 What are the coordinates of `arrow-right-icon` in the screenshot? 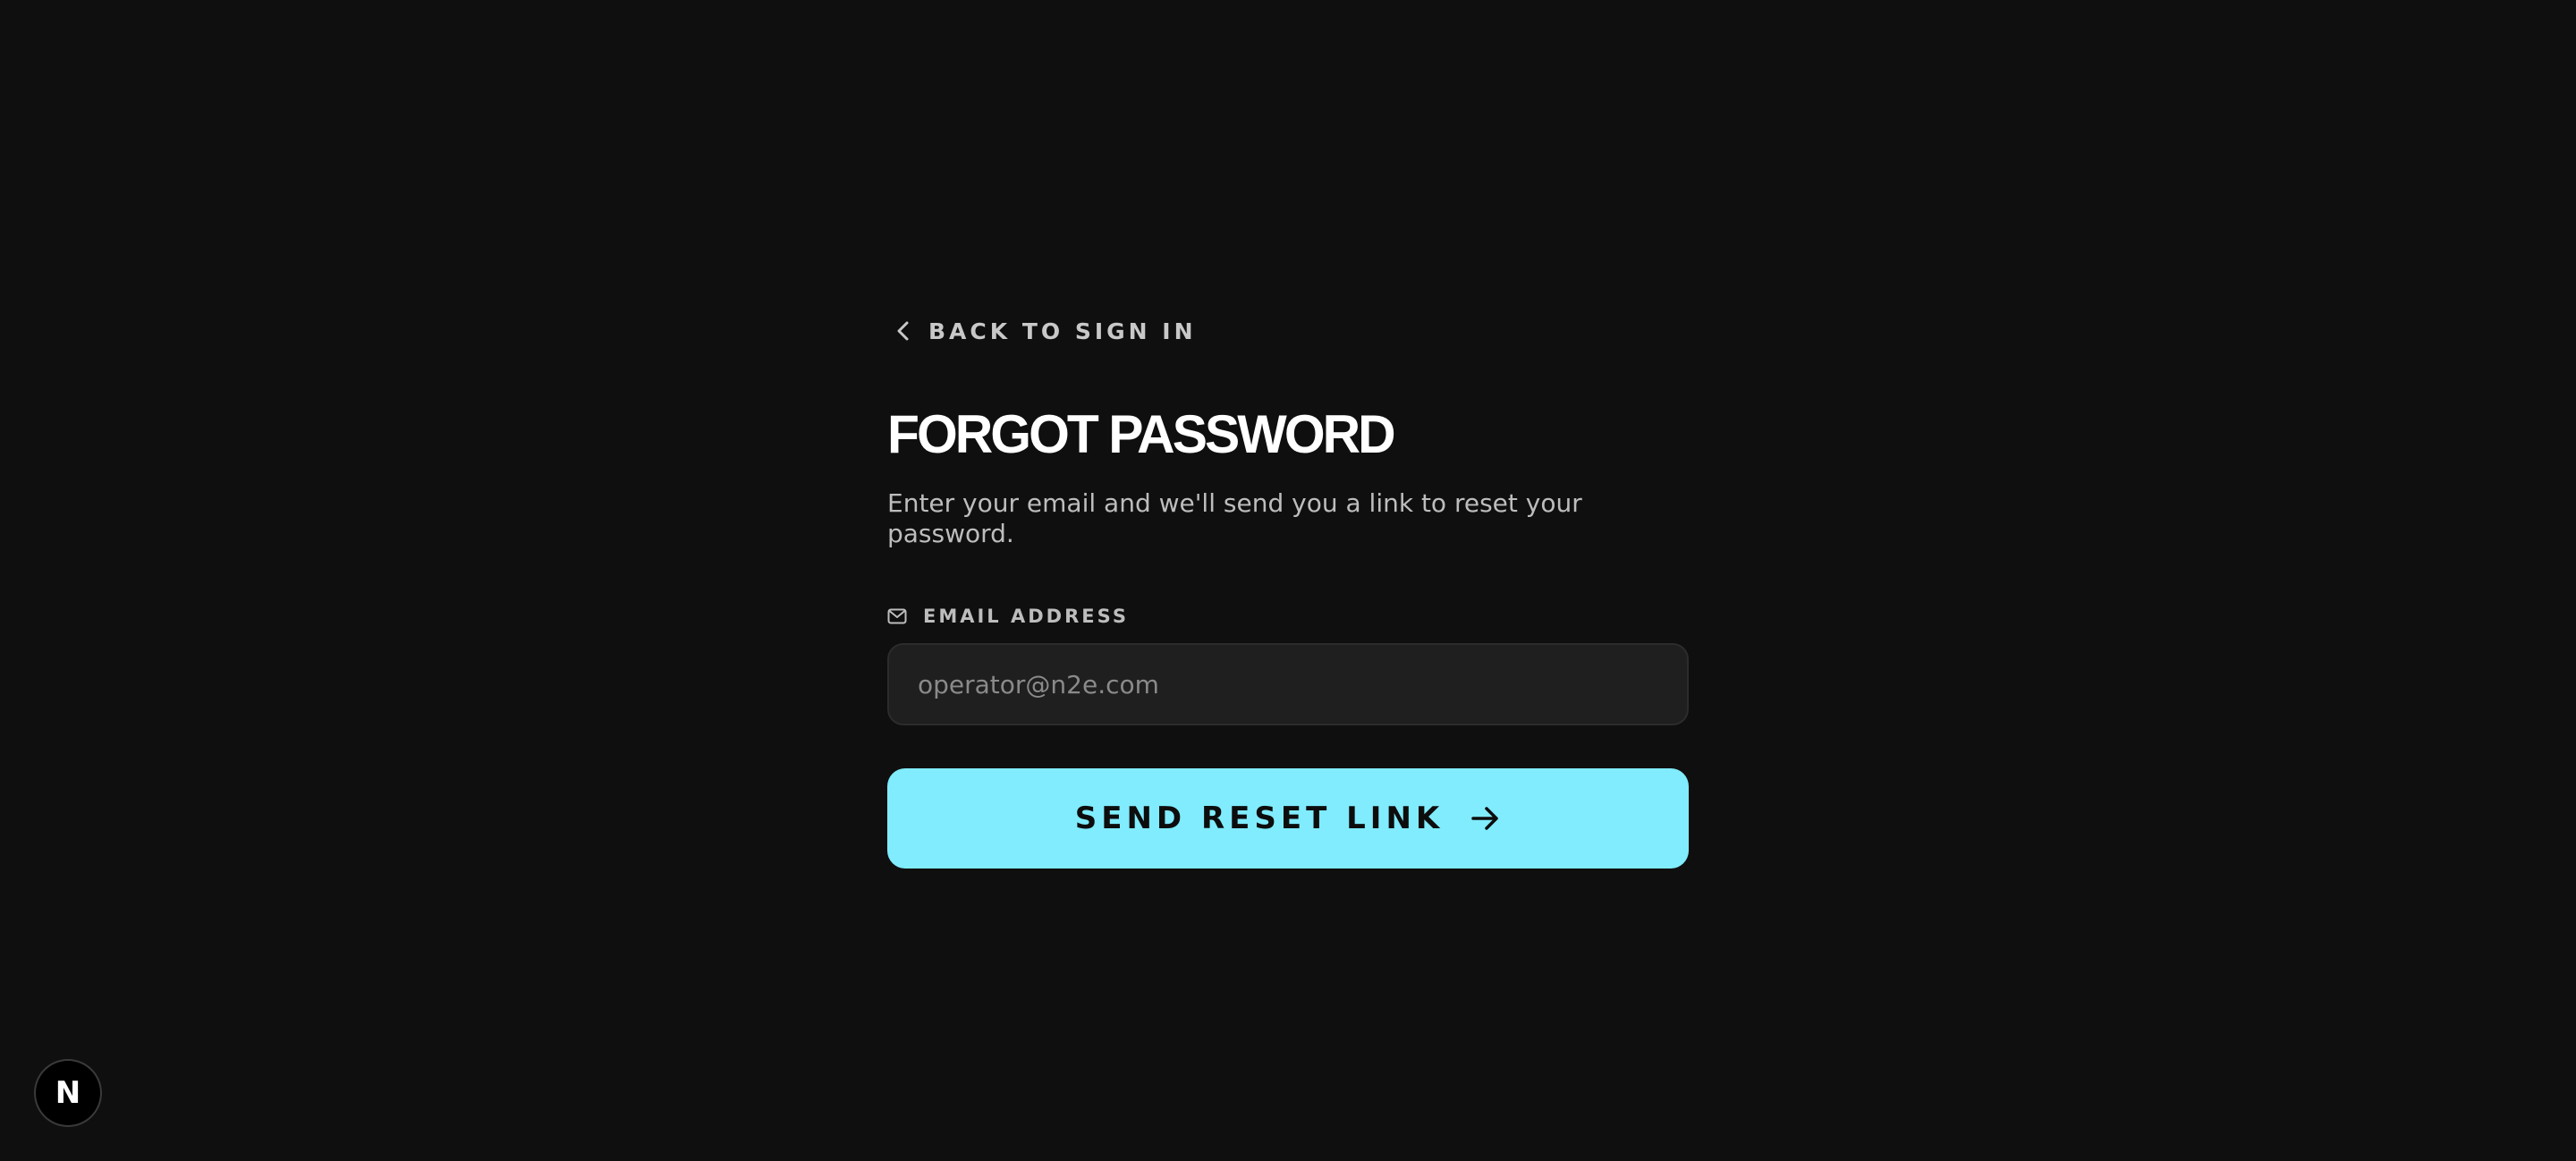 It's located at (1485, 818).